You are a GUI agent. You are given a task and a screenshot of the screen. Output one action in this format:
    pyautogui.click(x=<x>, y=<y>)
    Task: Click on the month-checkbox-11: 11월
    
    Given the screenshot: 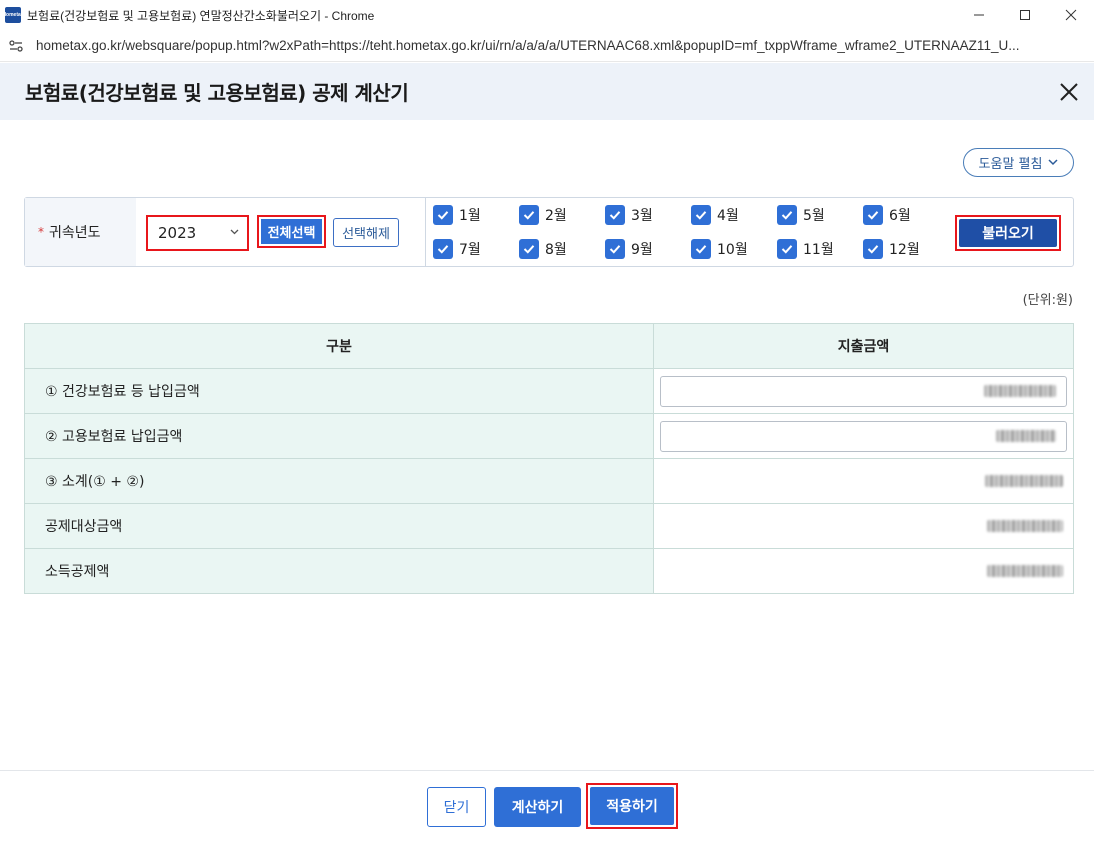 What is the action you would take?
    pyautogui.click(x=805, y=249)
    